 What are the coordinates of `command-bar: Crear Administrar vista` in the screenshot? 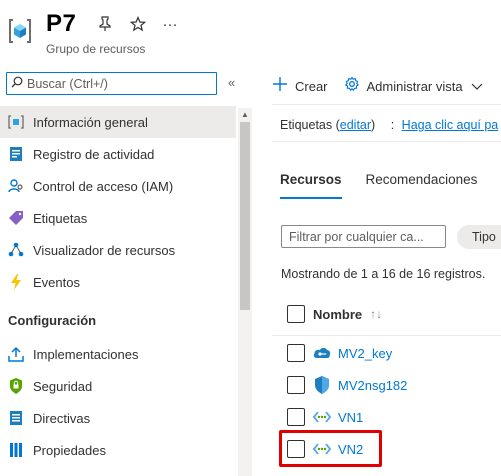 It's located at (385, 86).